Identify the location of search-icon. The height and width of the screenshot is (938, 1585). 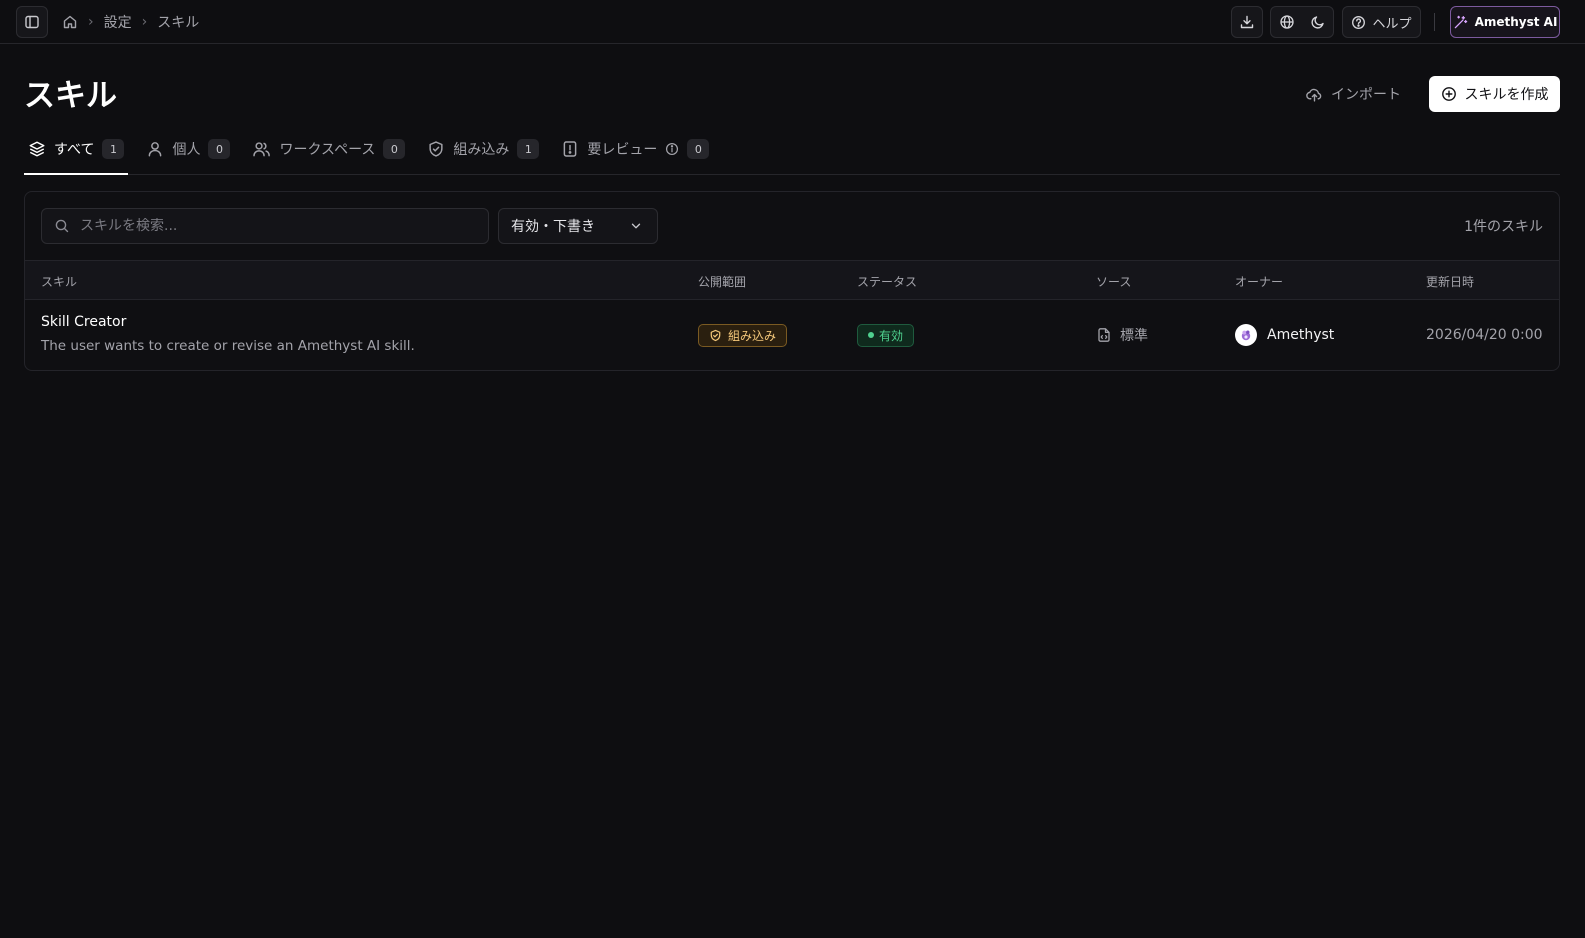
(62, 226).